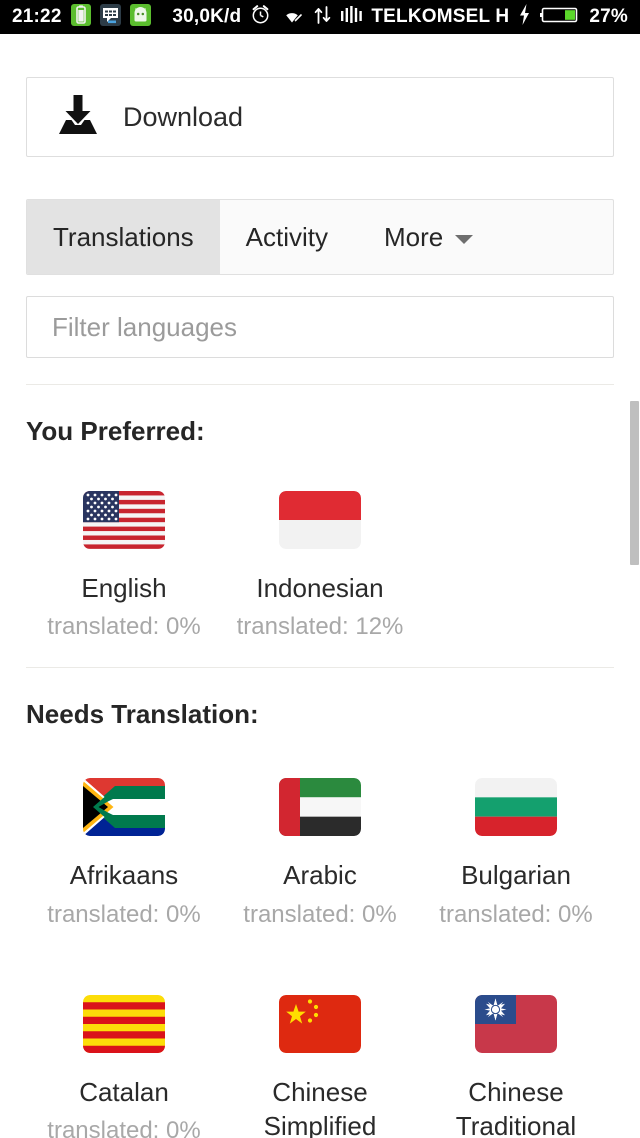 This screenshot has width=640, height=1138. What do you see at coordinates (351, 17) in the screenshot?
I see `signal-bars-icon` at bounding box center [351, 17].